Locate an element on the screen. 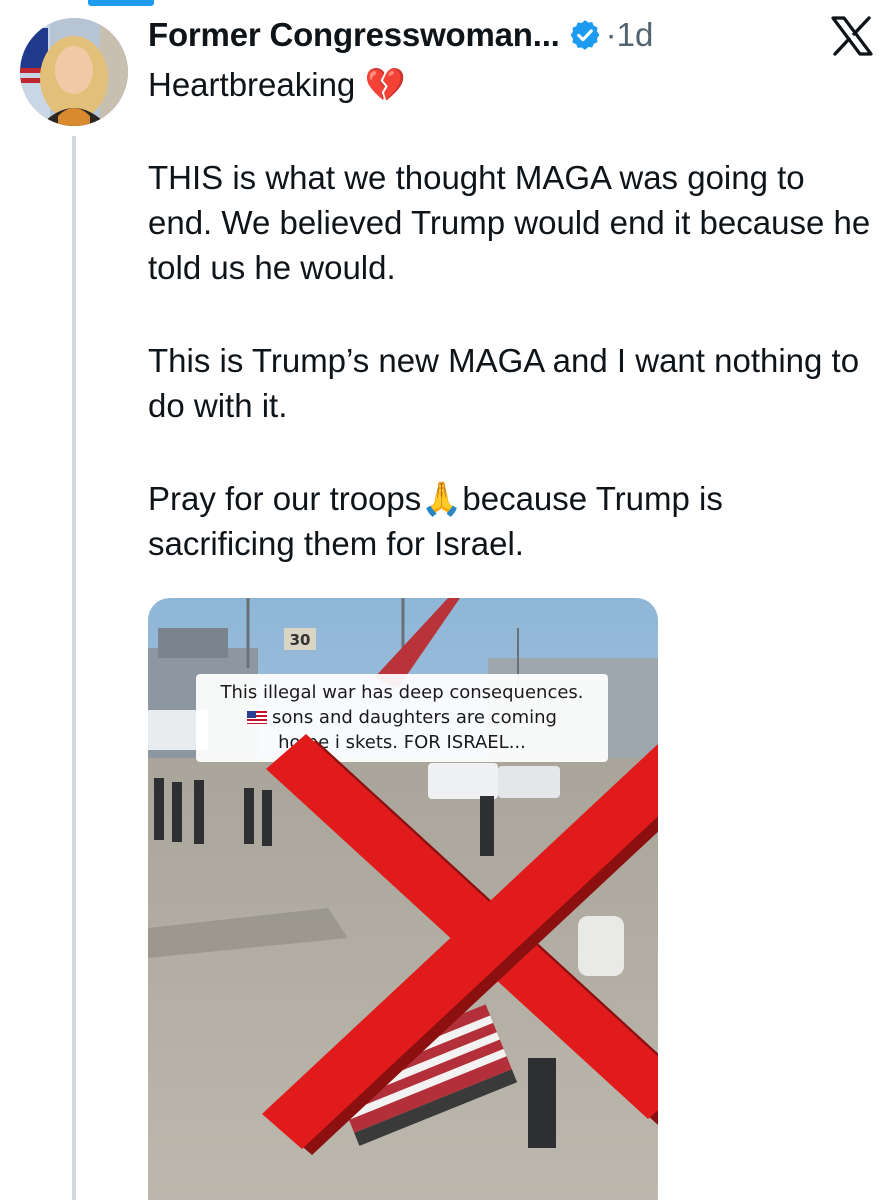 The image size is (896, 1200). tweet-line-heading: Heartbreaking 💔 is located at coordinates (513, 84).